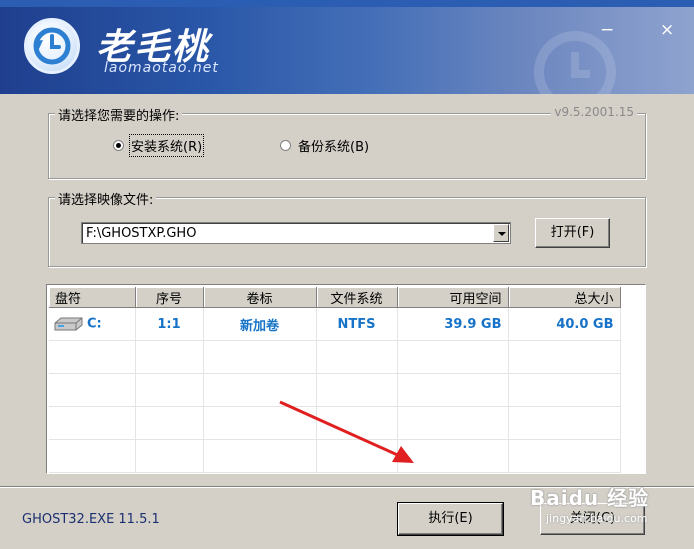  What do you see at coordinates (667, 30) in the screenshot?
I see `close-icon: ×` at bounding box center [667, 30].